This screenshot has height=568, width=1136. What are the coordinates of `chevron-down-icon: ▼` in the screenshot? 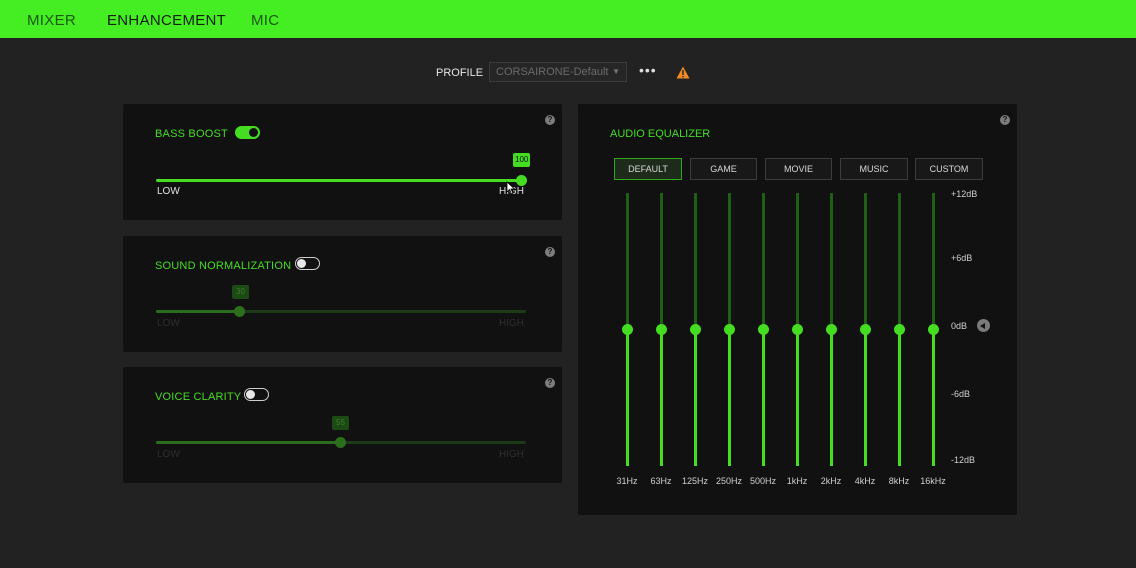 It's located at (616, 71).